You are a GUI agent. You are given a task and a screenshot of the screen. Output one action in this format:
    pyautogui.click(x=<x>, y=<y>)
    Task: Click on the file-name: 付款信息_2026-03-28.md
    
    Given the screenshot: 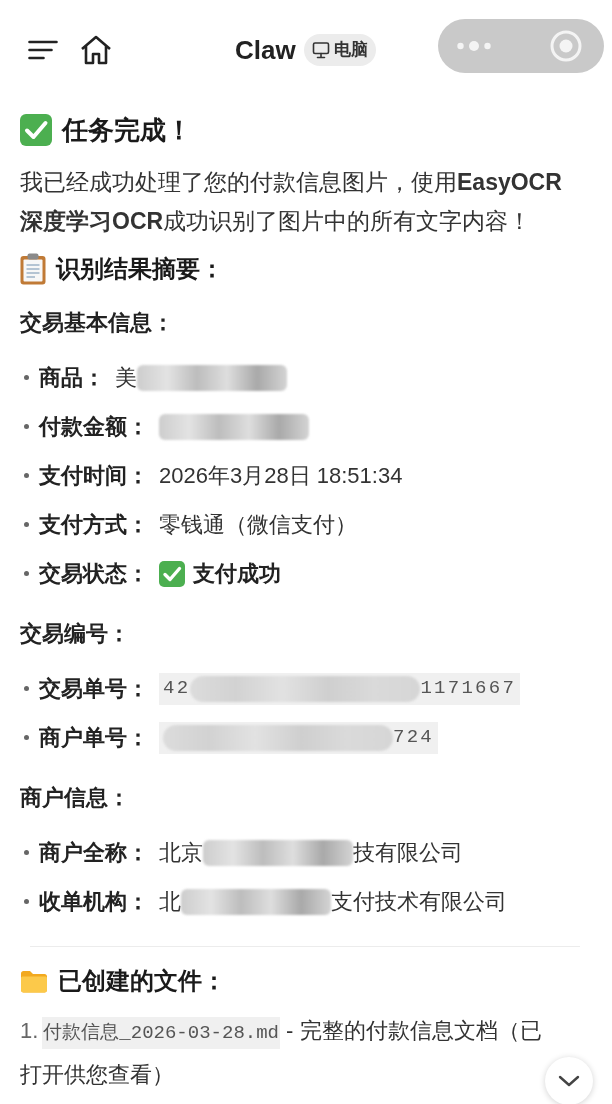 What is the action you would take?
    pyautogui.click(x=161, y=1033)
    